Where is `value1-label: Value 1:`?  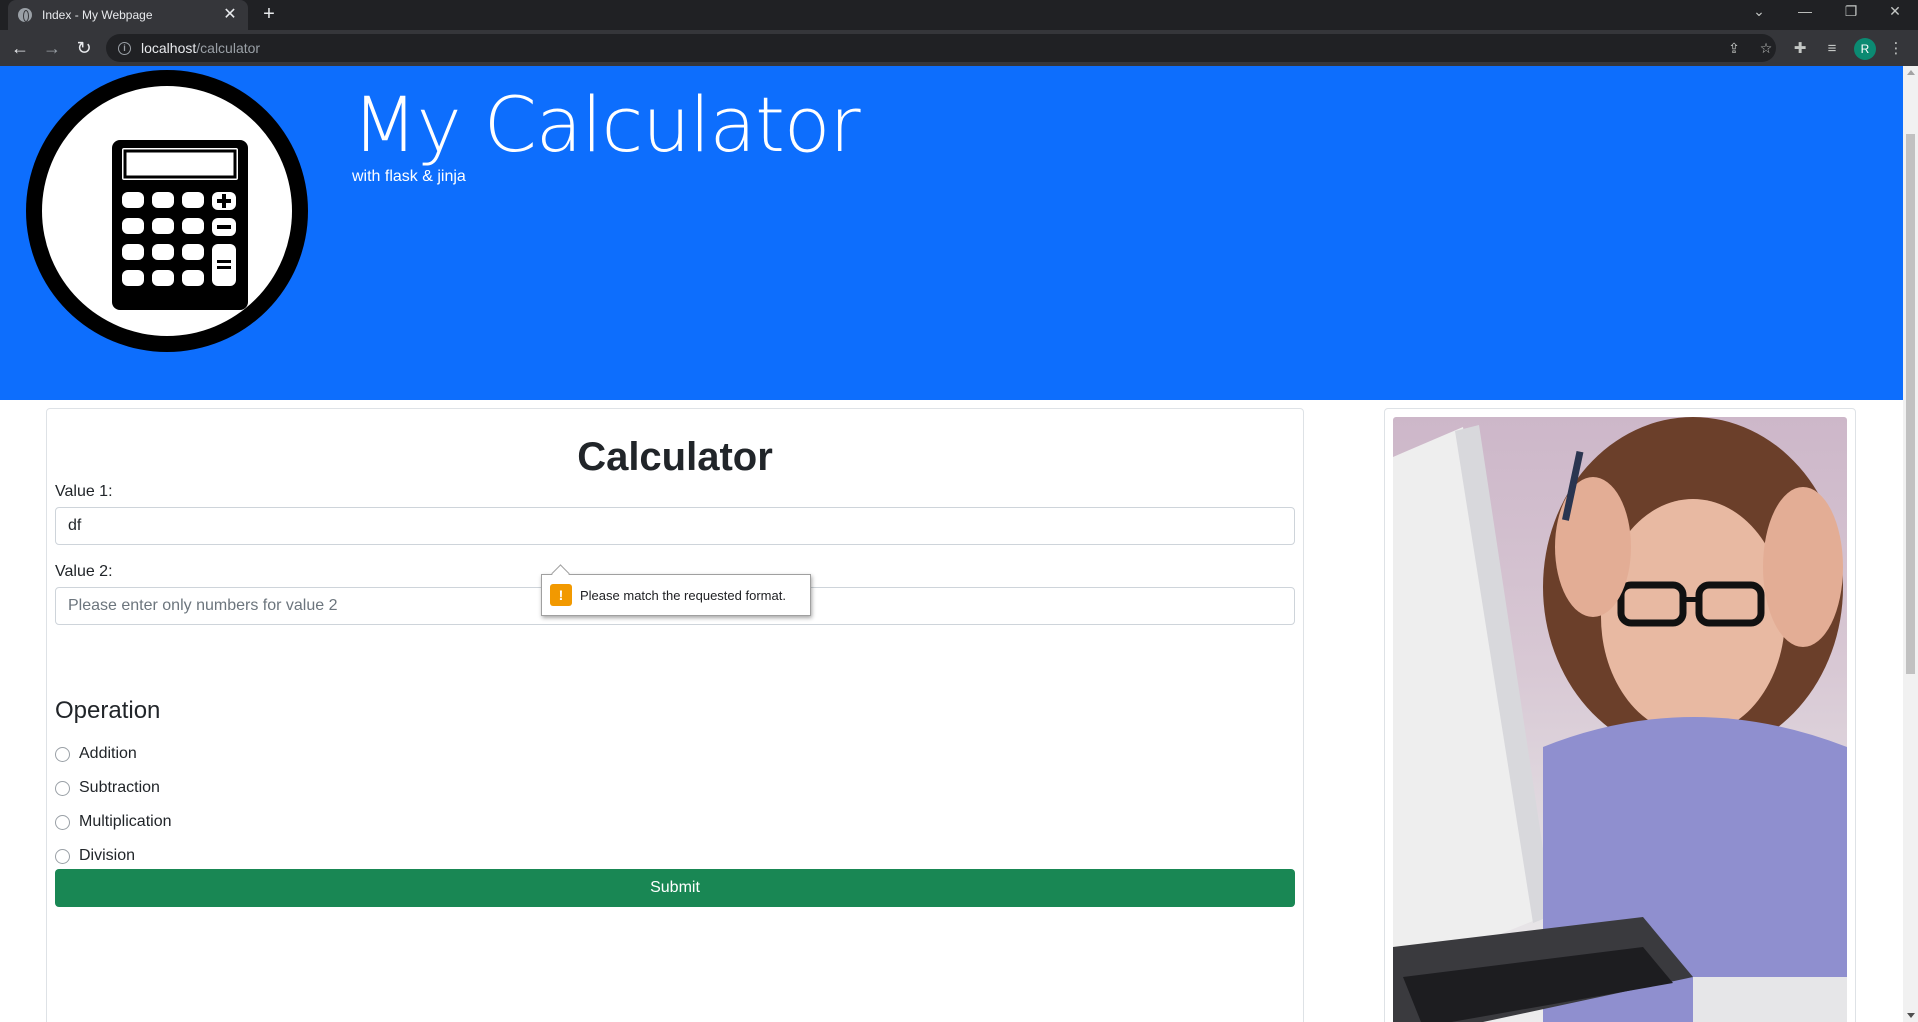
value1-label: Value 1: is located at coordinates (84, 491).